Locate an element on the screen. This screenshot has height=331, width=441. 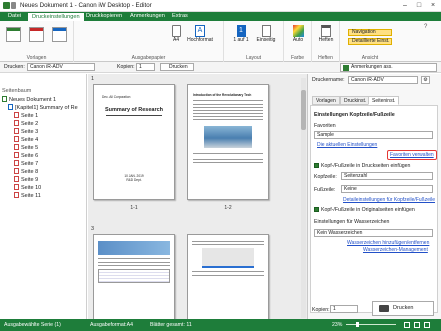
document-icon is located at coordinates (4, 99).